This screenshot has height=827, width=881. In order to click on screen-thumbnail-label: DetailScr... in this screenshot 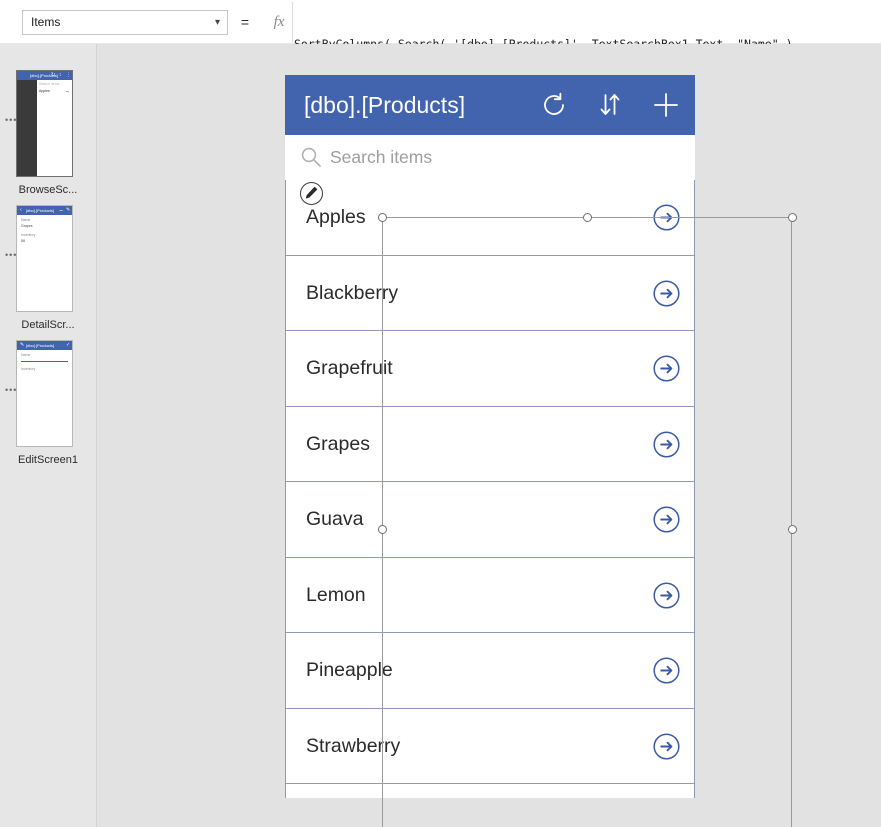, I will do `click(48, 325)`.